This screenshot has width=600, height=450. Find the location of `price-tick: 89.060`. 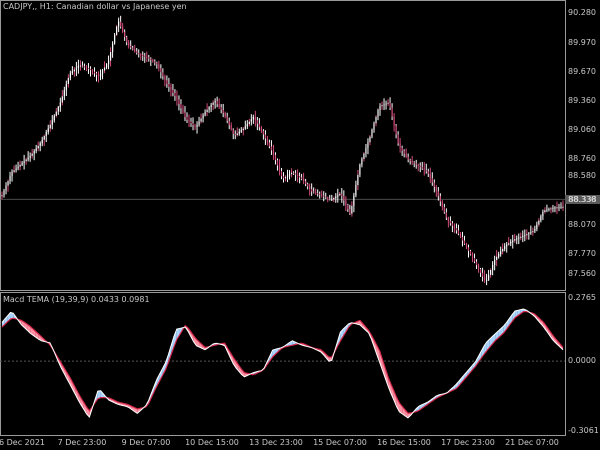

price-tick: 89.060 is located at coordinates (582, 130).